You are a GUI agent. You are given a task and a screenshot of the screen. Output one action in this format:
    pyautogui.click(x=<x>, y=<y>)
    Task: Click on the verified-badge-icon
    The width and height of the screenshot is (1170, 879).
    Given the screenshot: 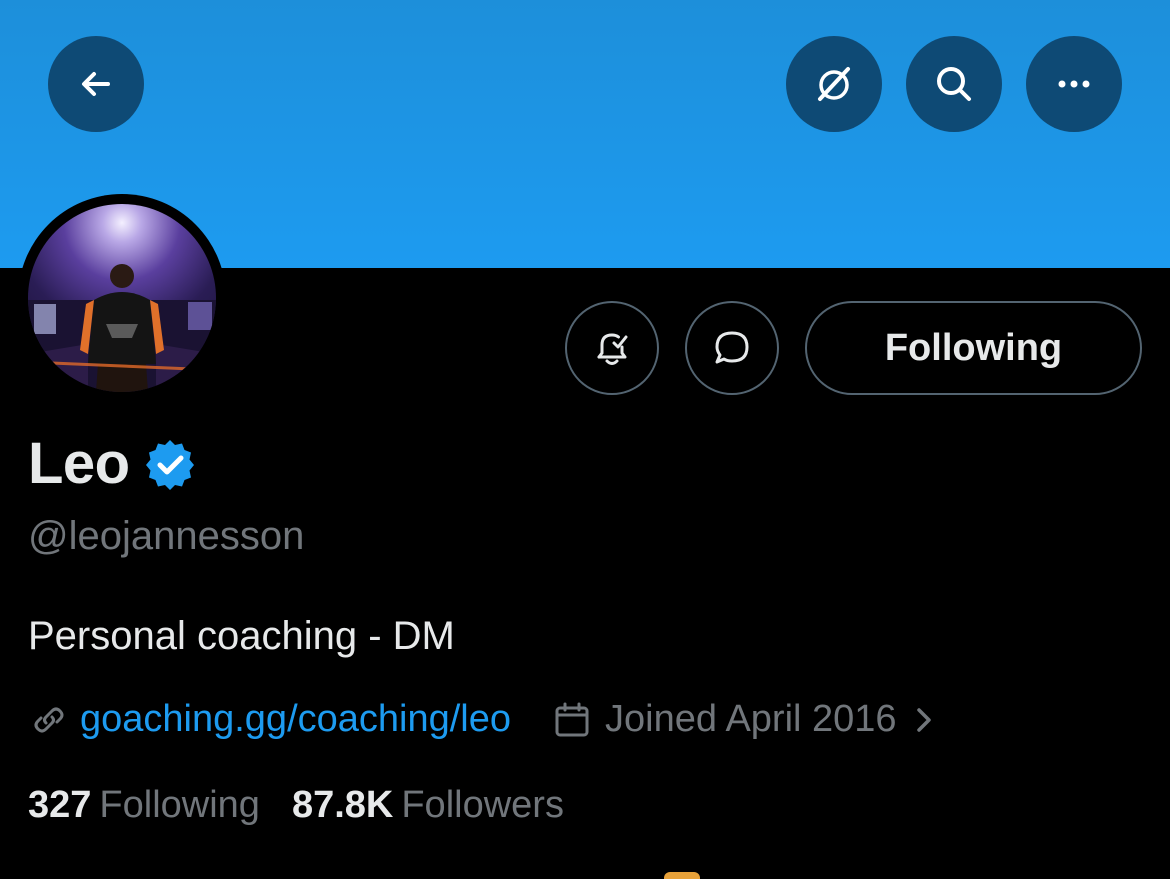 What is the action you would take?
    pyautogui.click(x=170, y=465)
    